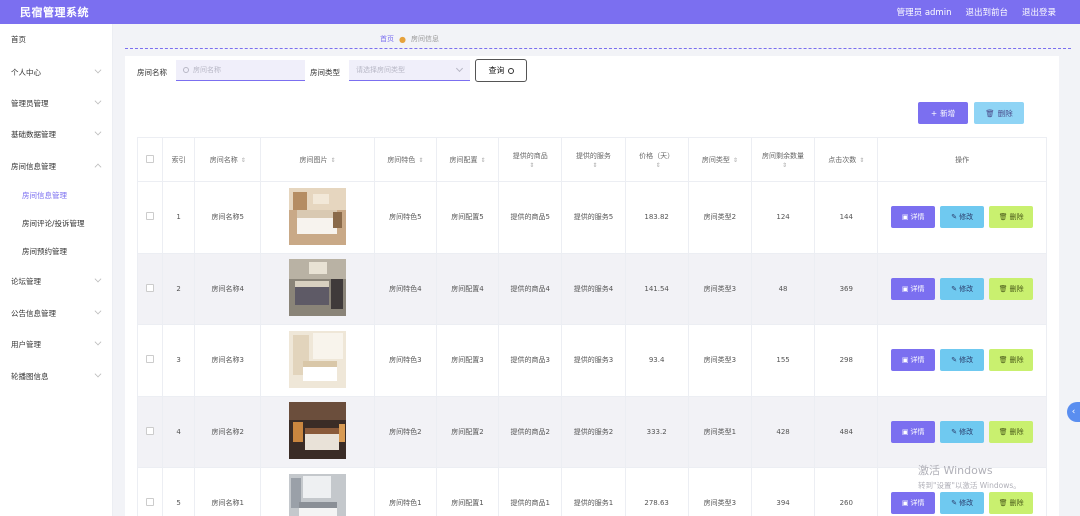 Image resolution: width=1080 pixels, height=516 pixels. What do you see at coordinates (179, 360) in the screenshot?
I see `cell-index: 3` at bounding box center [179, 360].